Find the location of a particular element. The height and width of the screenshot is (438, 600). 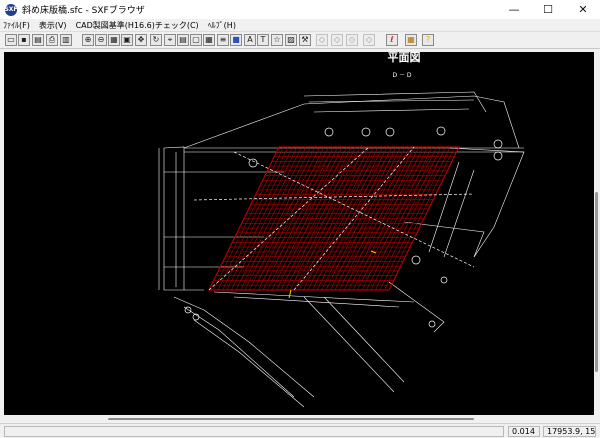

lower-edge-line is located at coordinates (314, 297).